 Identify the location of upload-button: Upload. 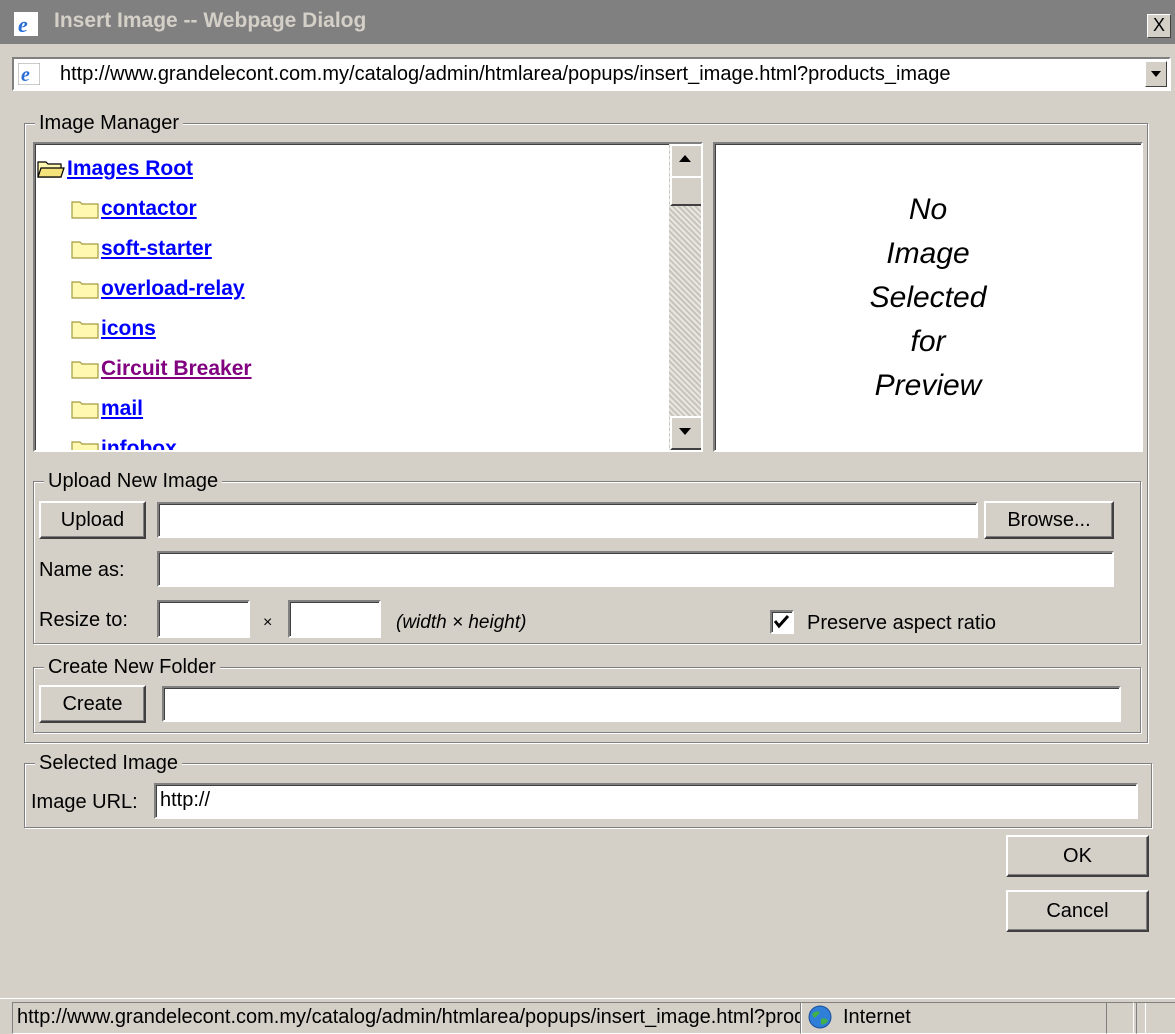
(92, 520).